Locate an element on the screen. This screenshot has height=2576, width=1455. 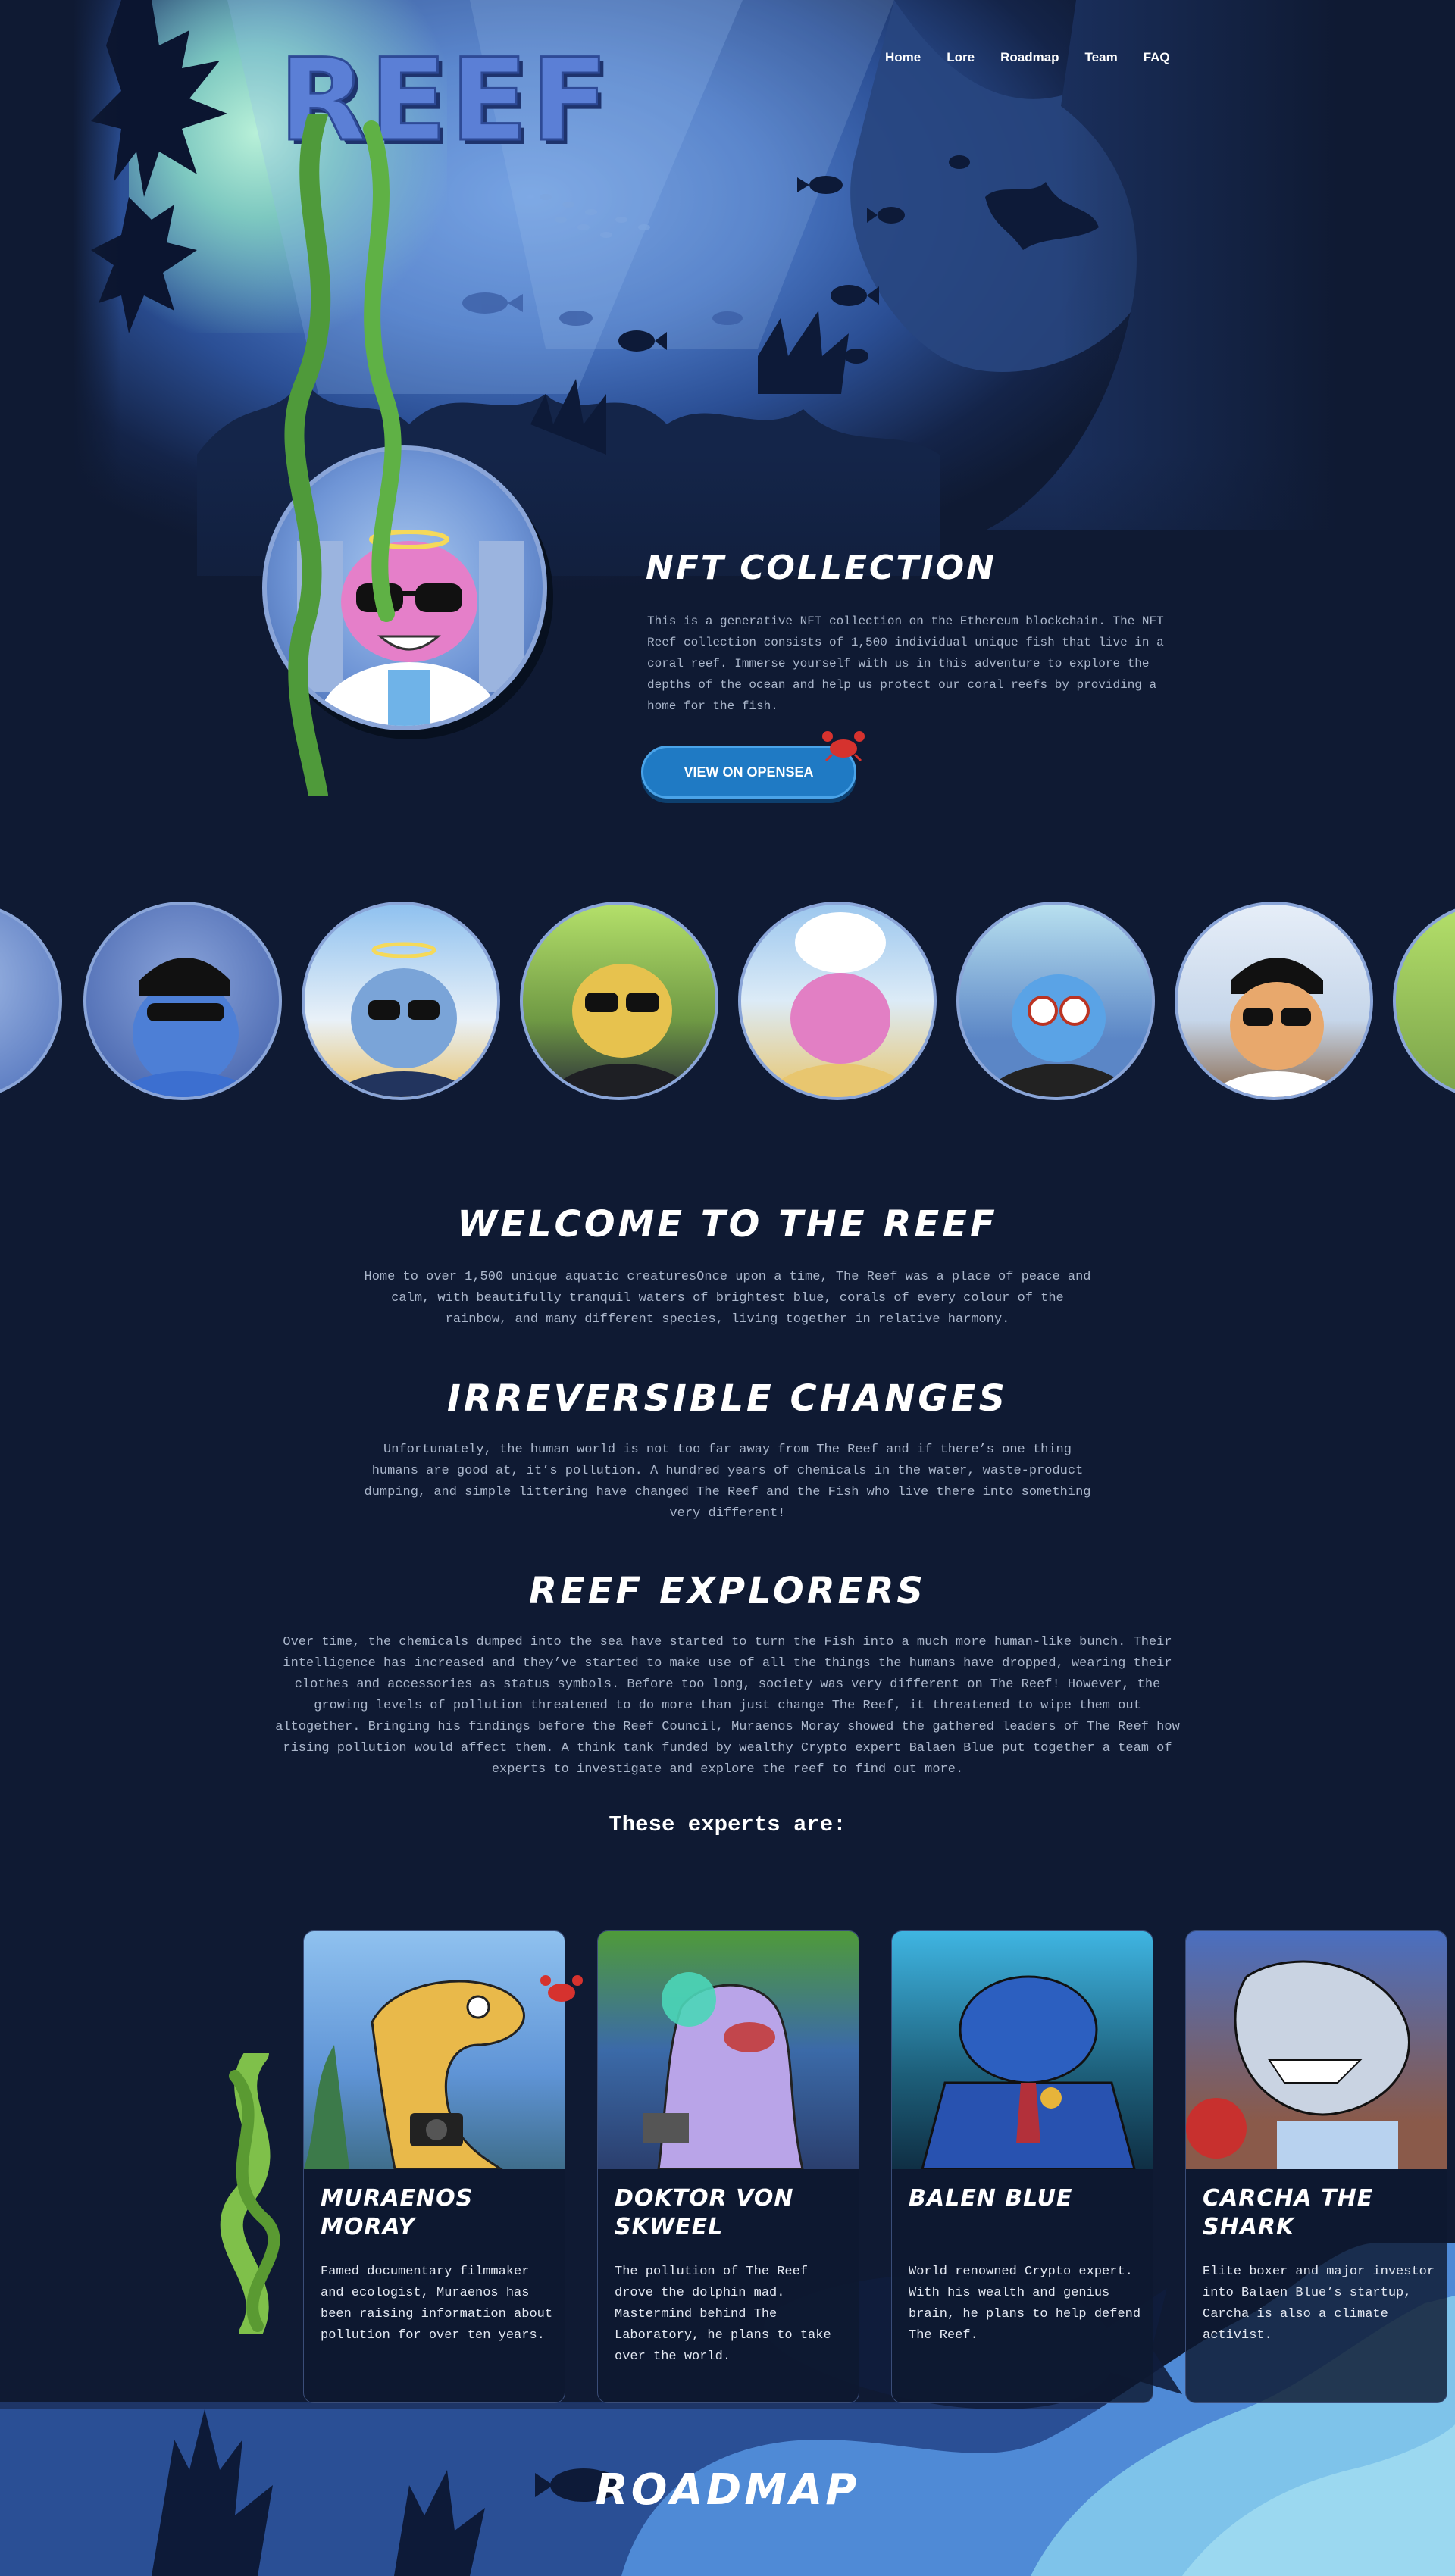
team-member-name: DOKTOR VON SKWEEL is located at coordinates (704, 2213).